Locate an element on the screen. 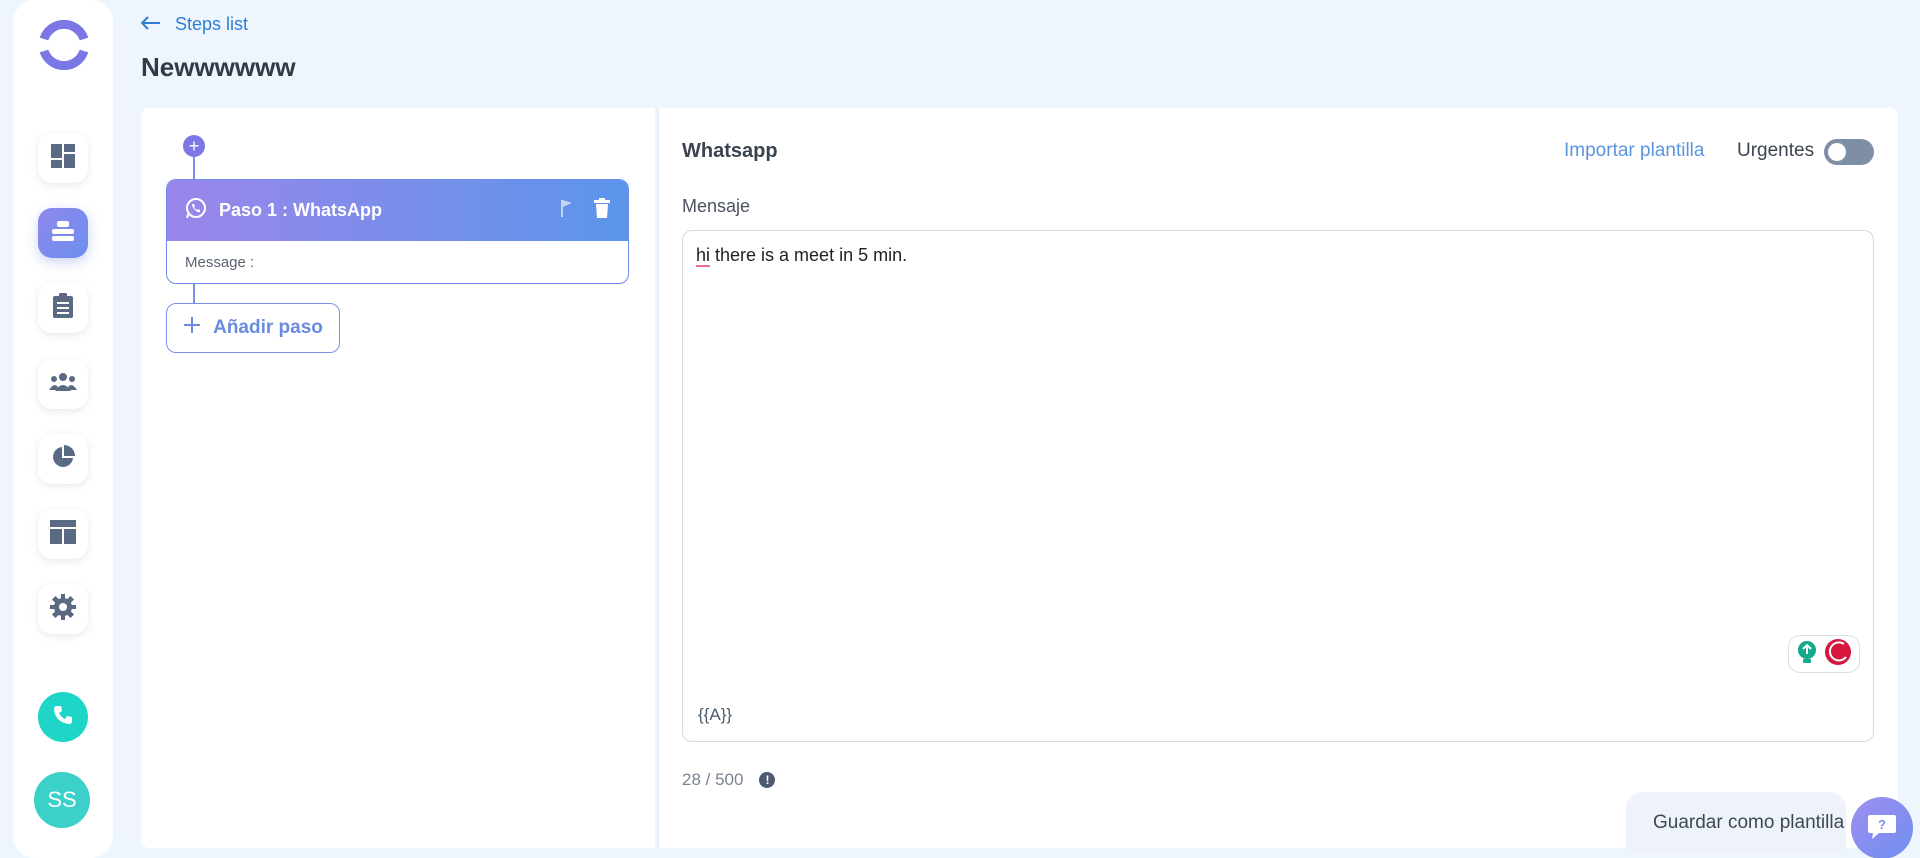 The width and height of the screenshot is (1920, 858). variable-tag: {{A}} is located at coordinates (715, 715).